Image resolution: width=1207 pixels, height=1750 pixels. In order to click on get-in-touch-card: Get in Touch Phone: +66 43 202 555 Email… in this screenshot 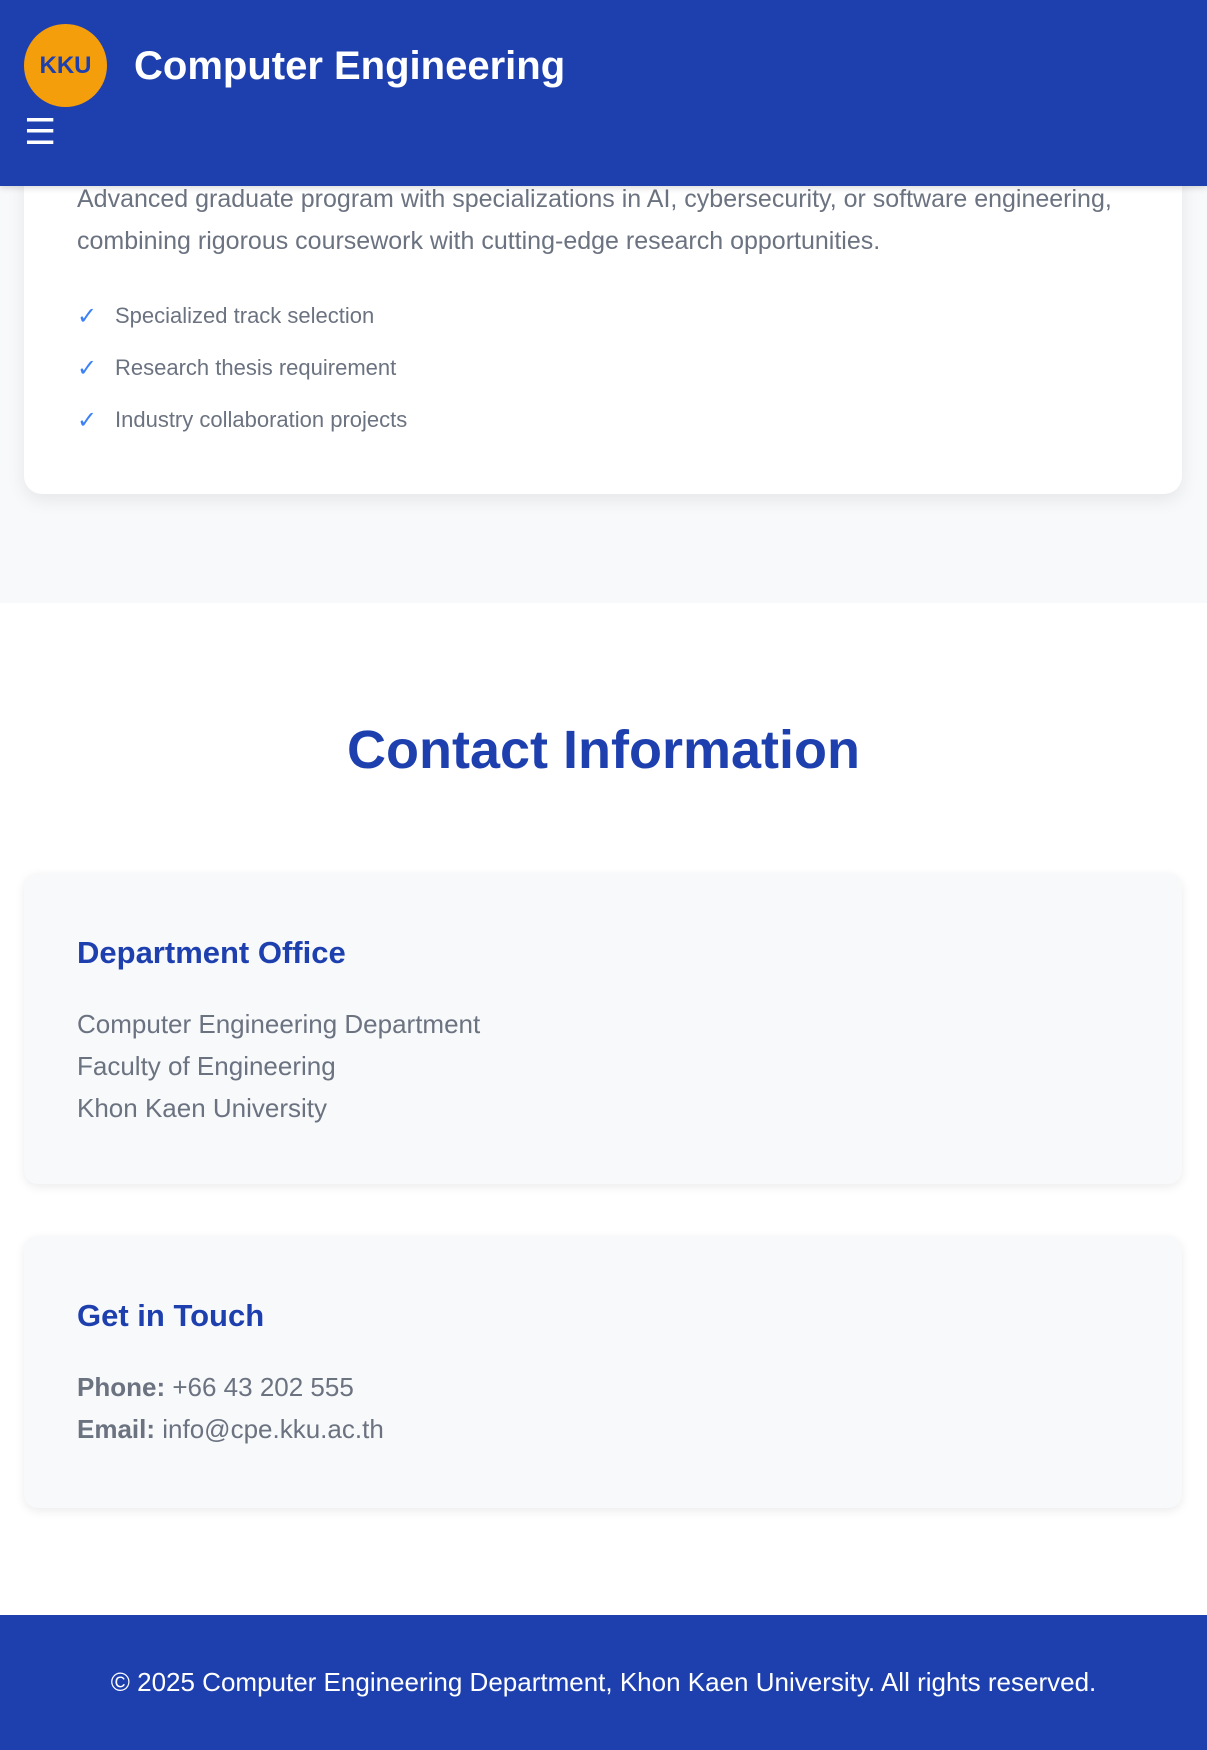, I will do `click(603, 1372)`.